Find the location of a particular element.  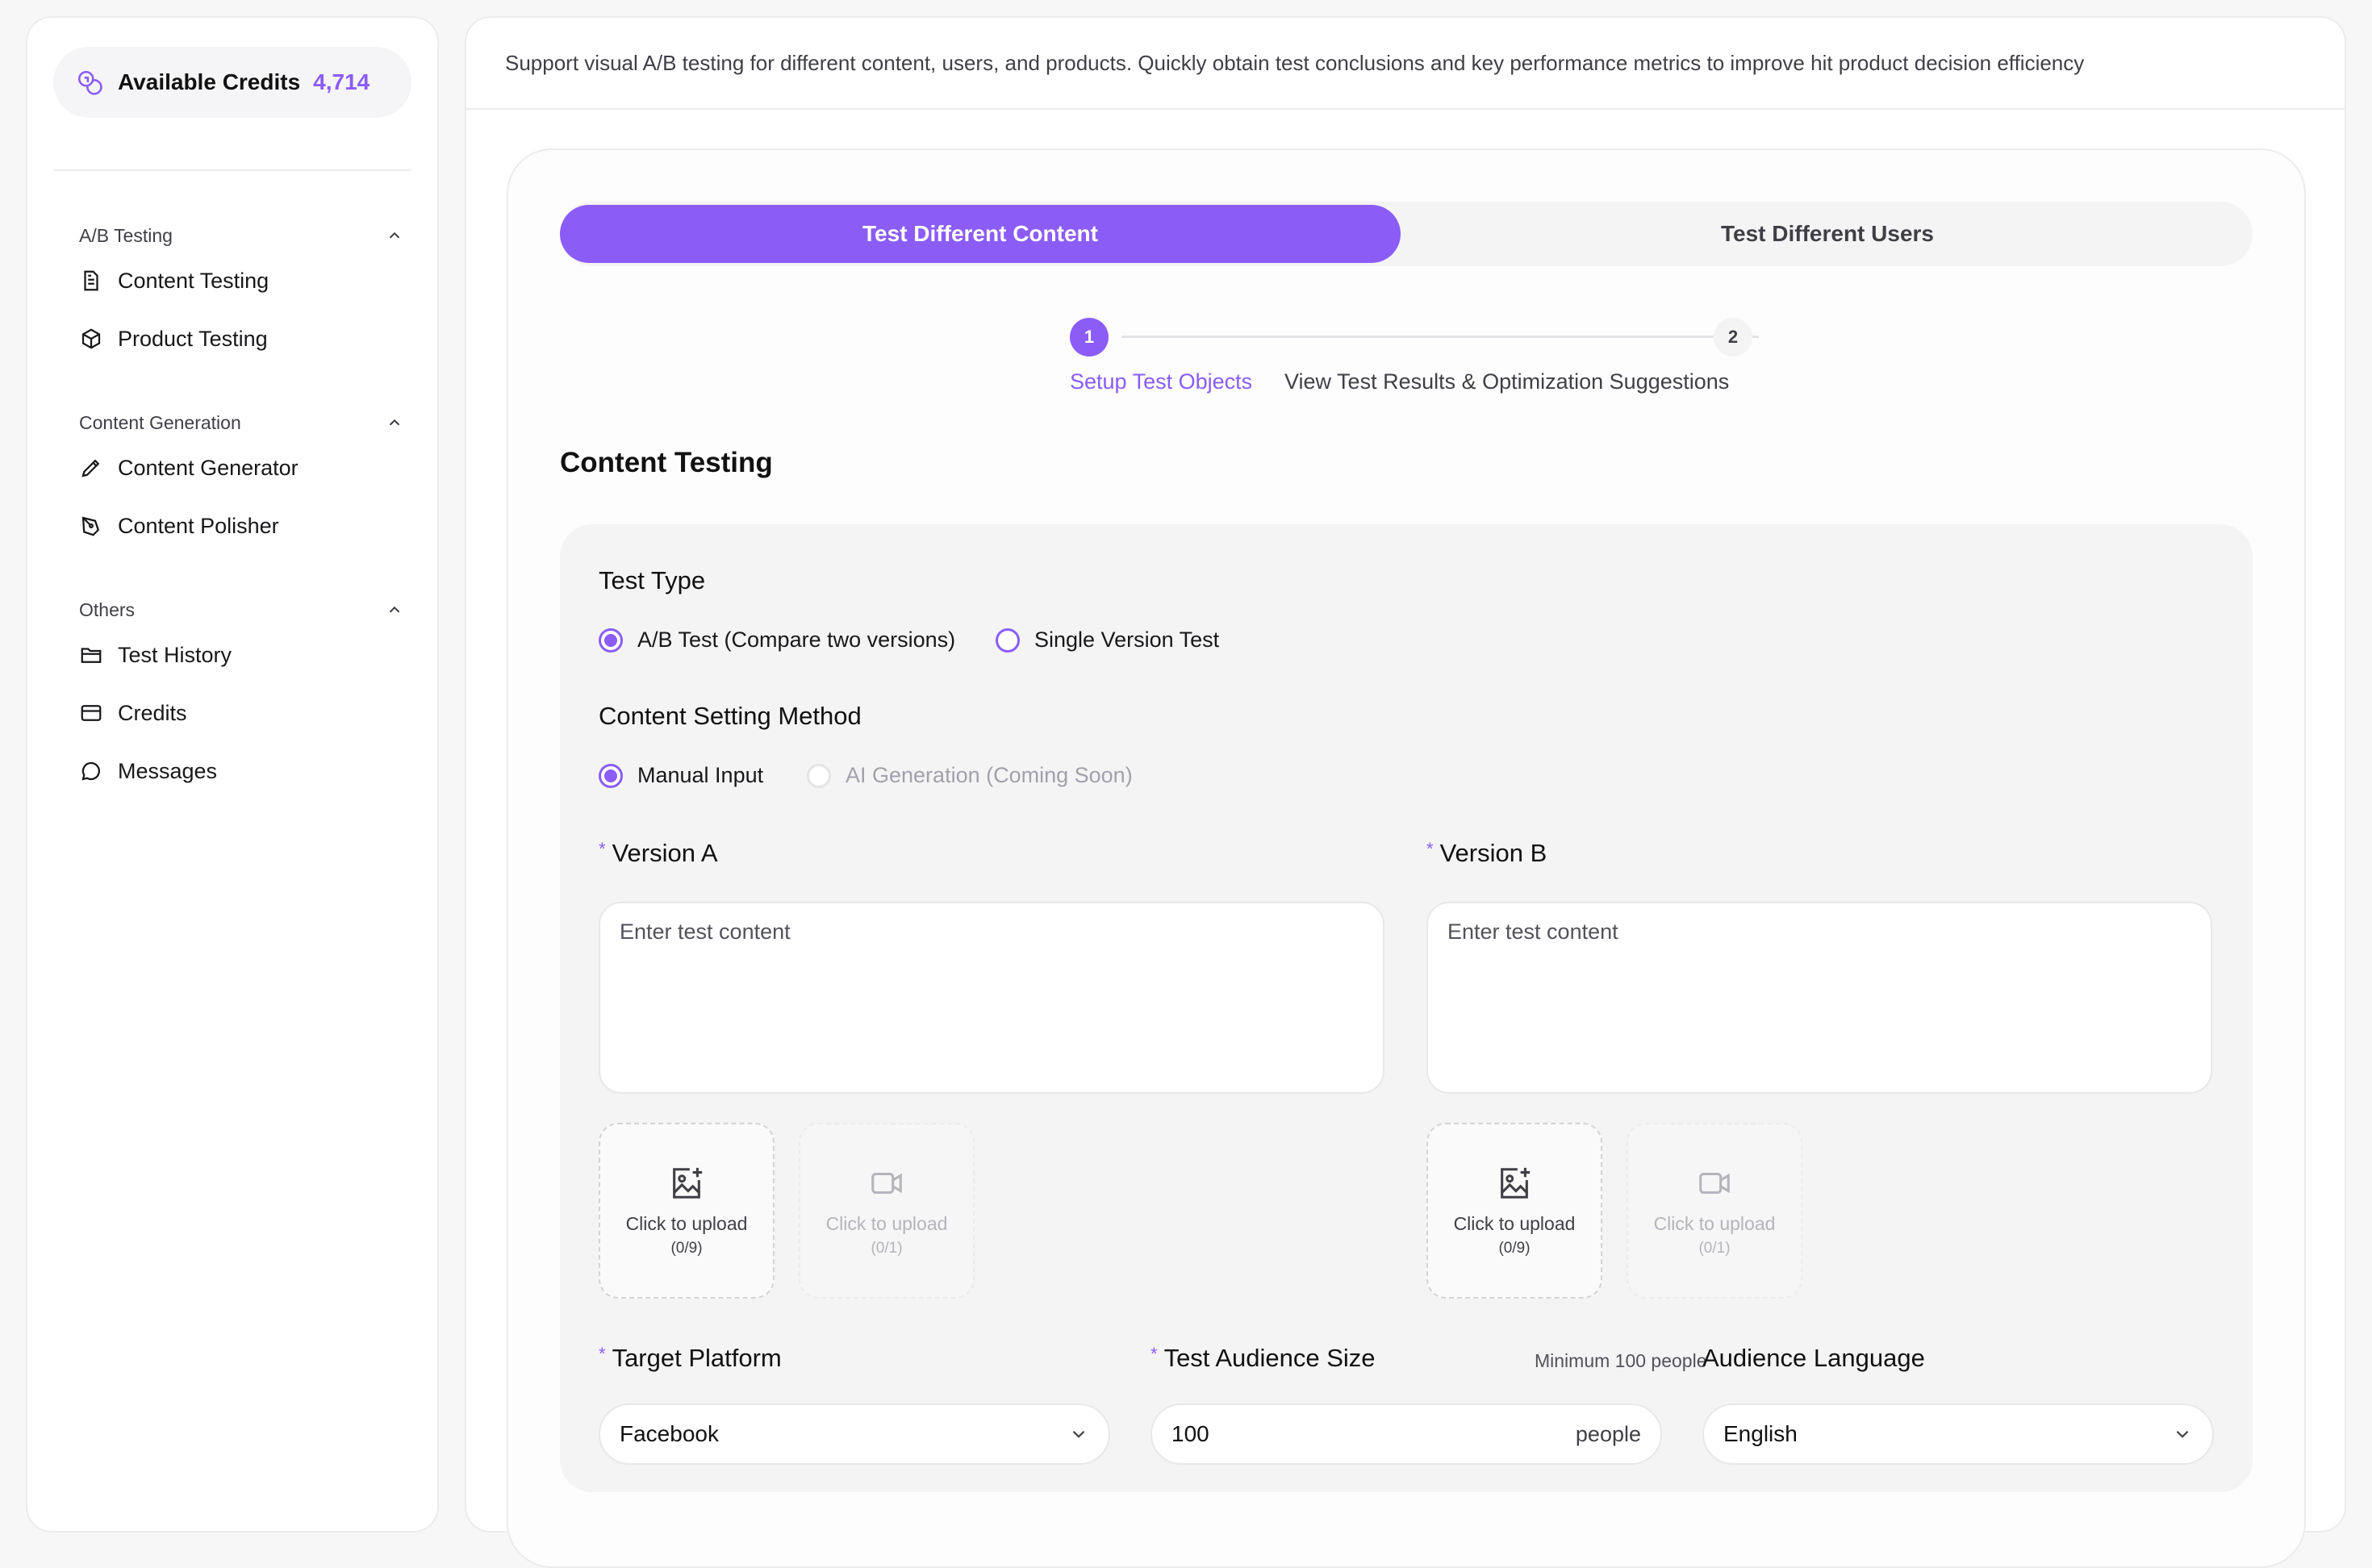

version-b-textarea: Enter test content is located at coordinates (1819, 998).